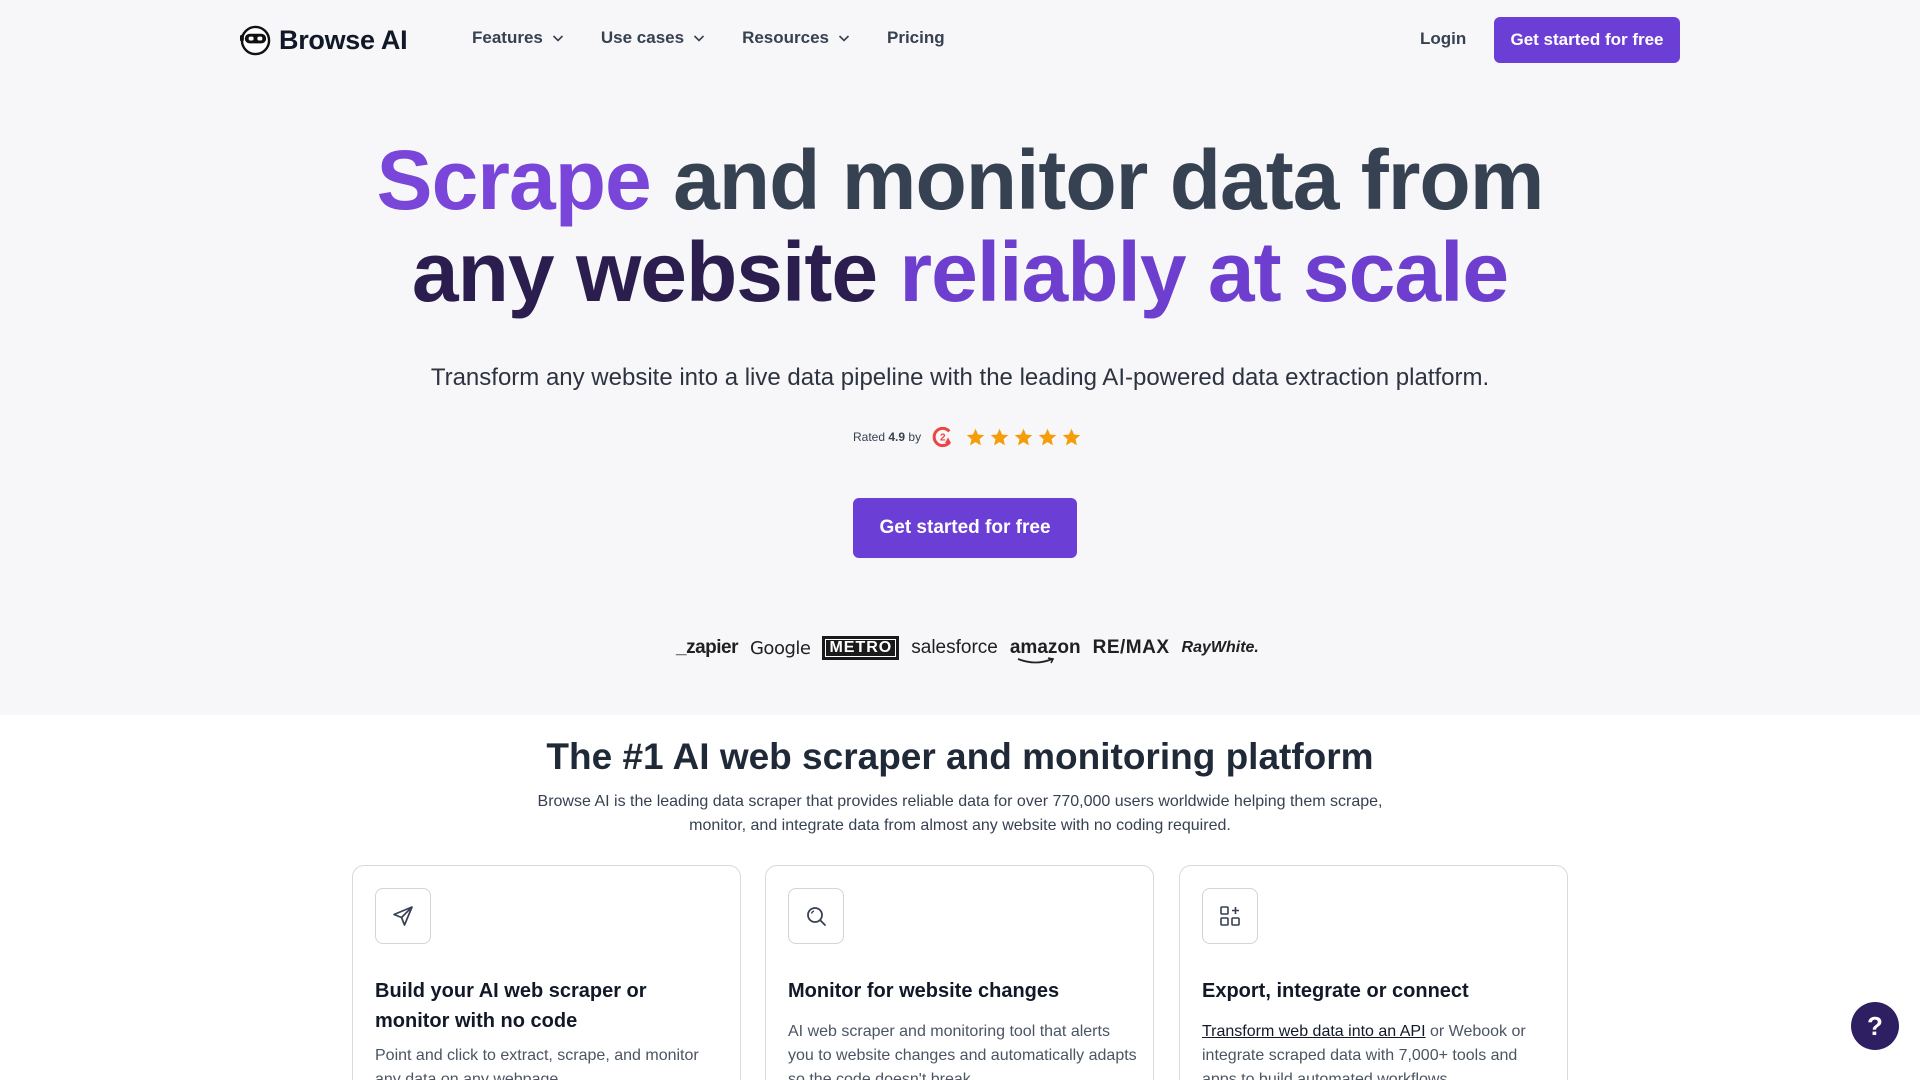 This screenshot has width=1920, height=1080. Describe the element at coordinates (780, 648) in the screenshot. I see `google-logo: Google` at that location.